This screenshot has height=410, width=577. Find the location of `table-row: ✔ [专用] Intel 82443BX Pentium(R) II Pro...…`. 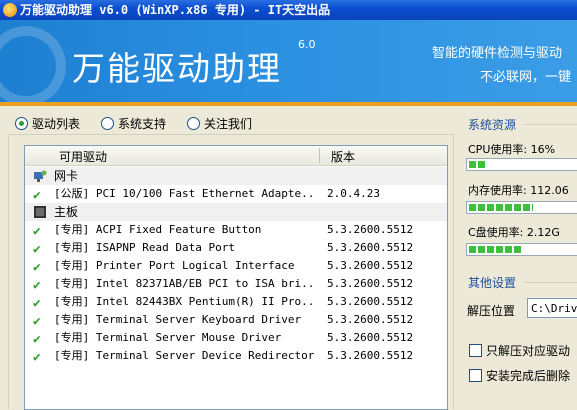

table-row: ✔ [专用] Intel 82443BX Pentium(R) II Pro...… is located at coordinates (236, 302).